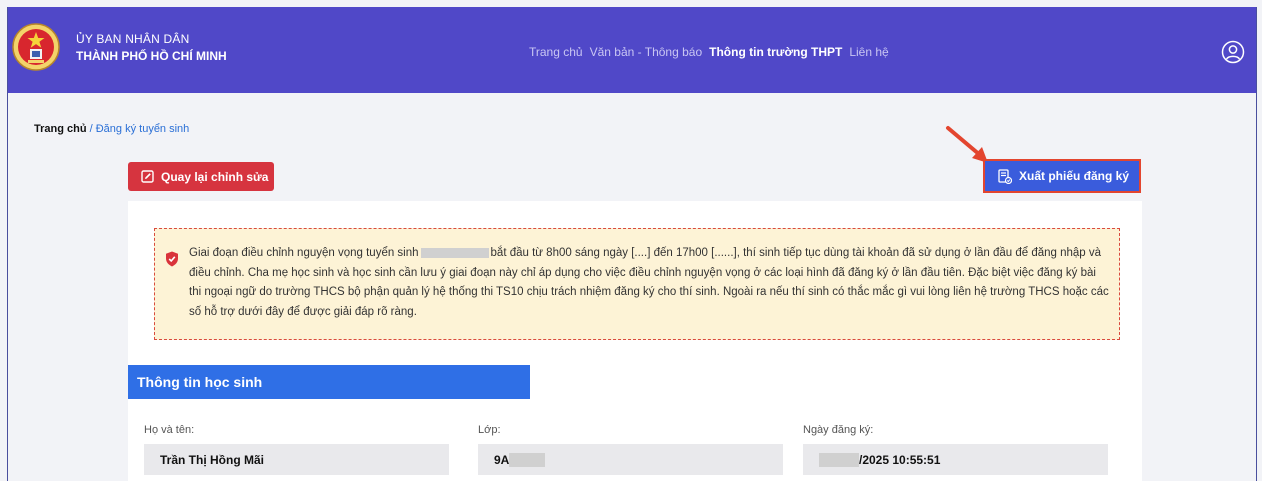 This screenshot has width=1262, height=481. What do you see at coordinates (630, 459) in the screenshot?
I see `class-field: 9A` at bounding box center [630, 459].